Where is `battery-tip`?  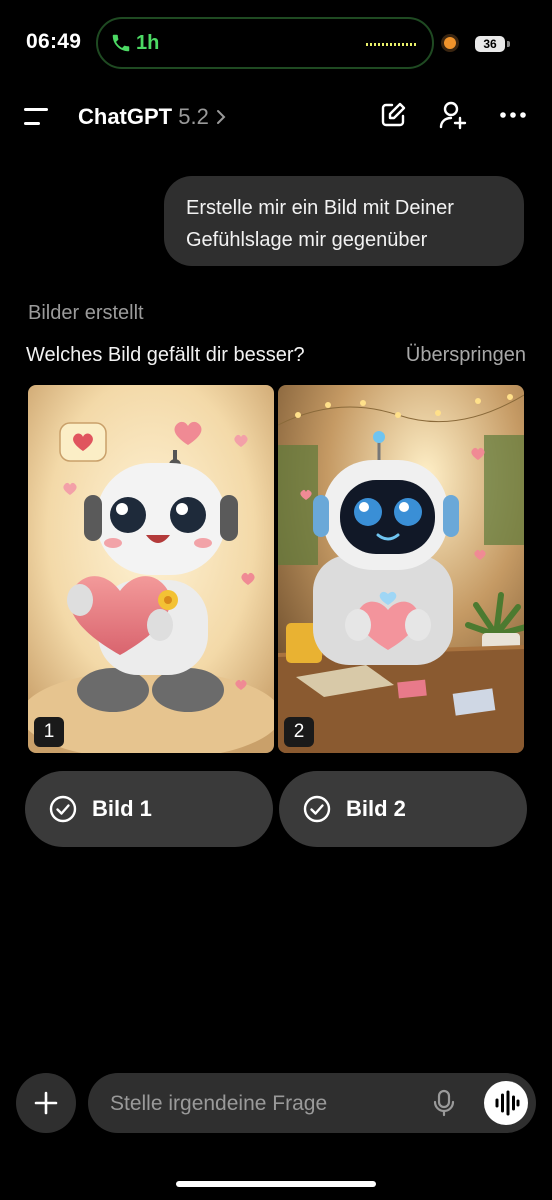 battery-tip is located at coordinates (508, 44).